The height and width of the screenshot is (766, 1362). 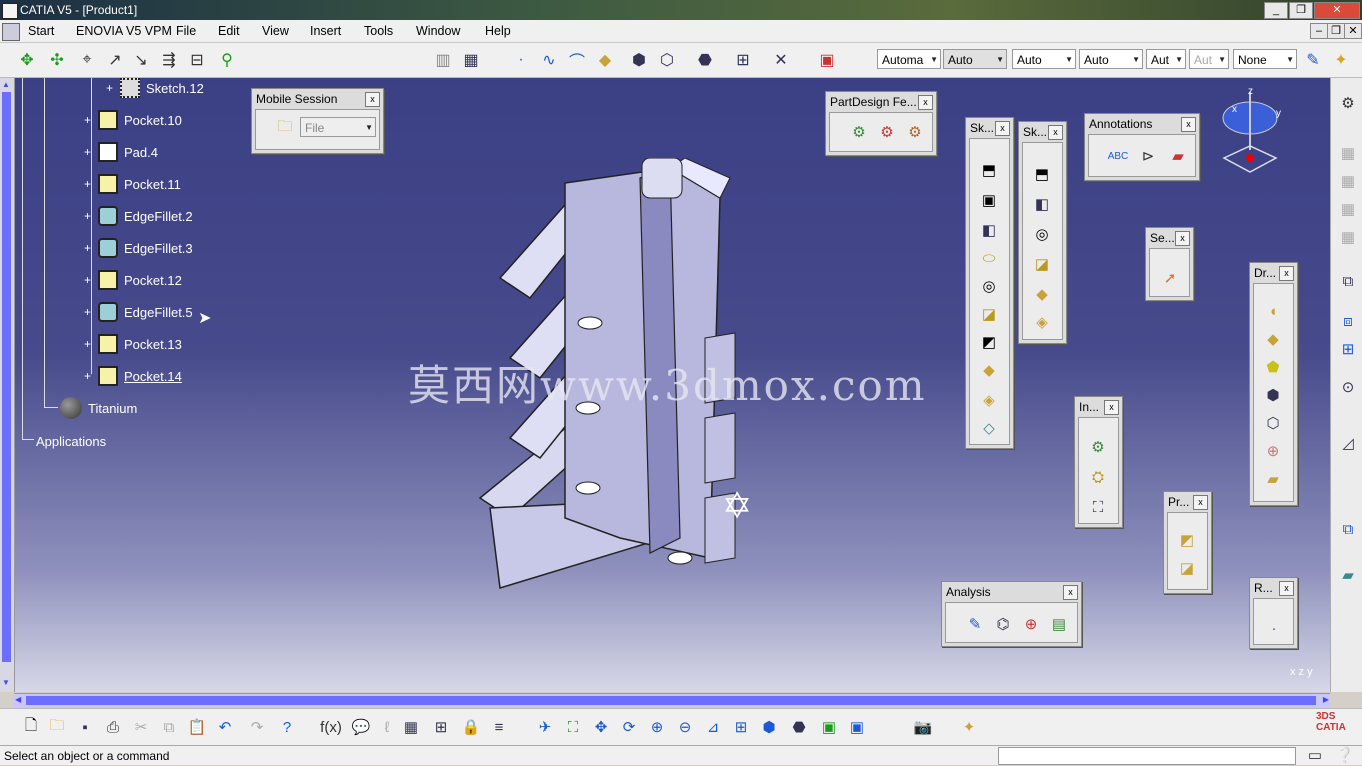 What do you see at coordinates (257, 727) in the screenshot?
I see `redo-icon: ↷` at bounding box center [257, 727].